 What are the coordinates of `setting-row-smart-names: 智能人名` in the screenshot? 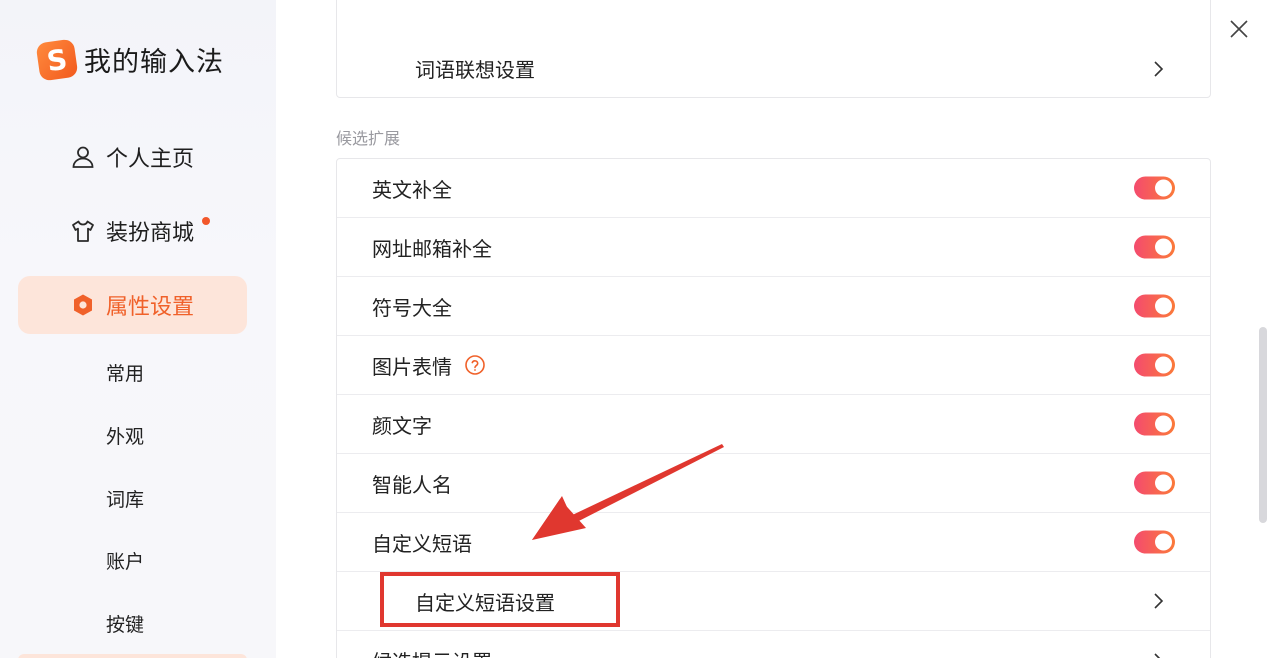 It's located at (773, 483).